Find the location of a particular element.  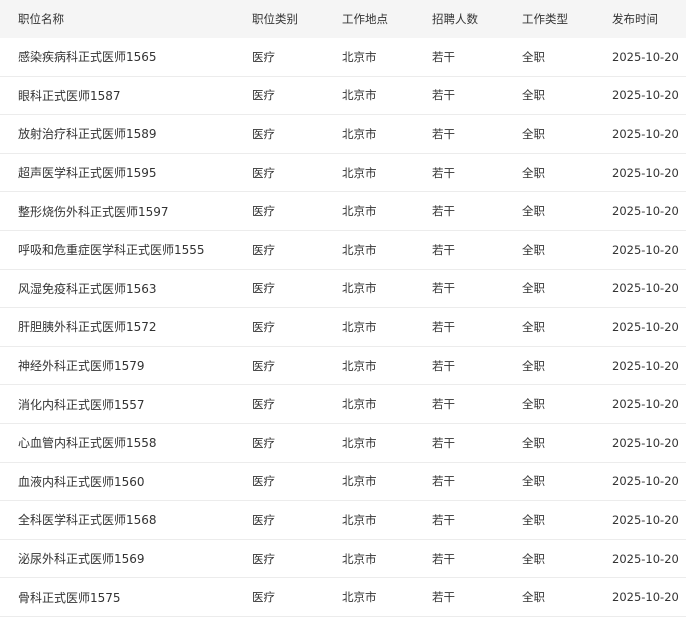

table-row: 肝胆胰外科正式医师1572 医疗 北京市 若干 全职 2025-10-20 is located at coordinates (343, 327).